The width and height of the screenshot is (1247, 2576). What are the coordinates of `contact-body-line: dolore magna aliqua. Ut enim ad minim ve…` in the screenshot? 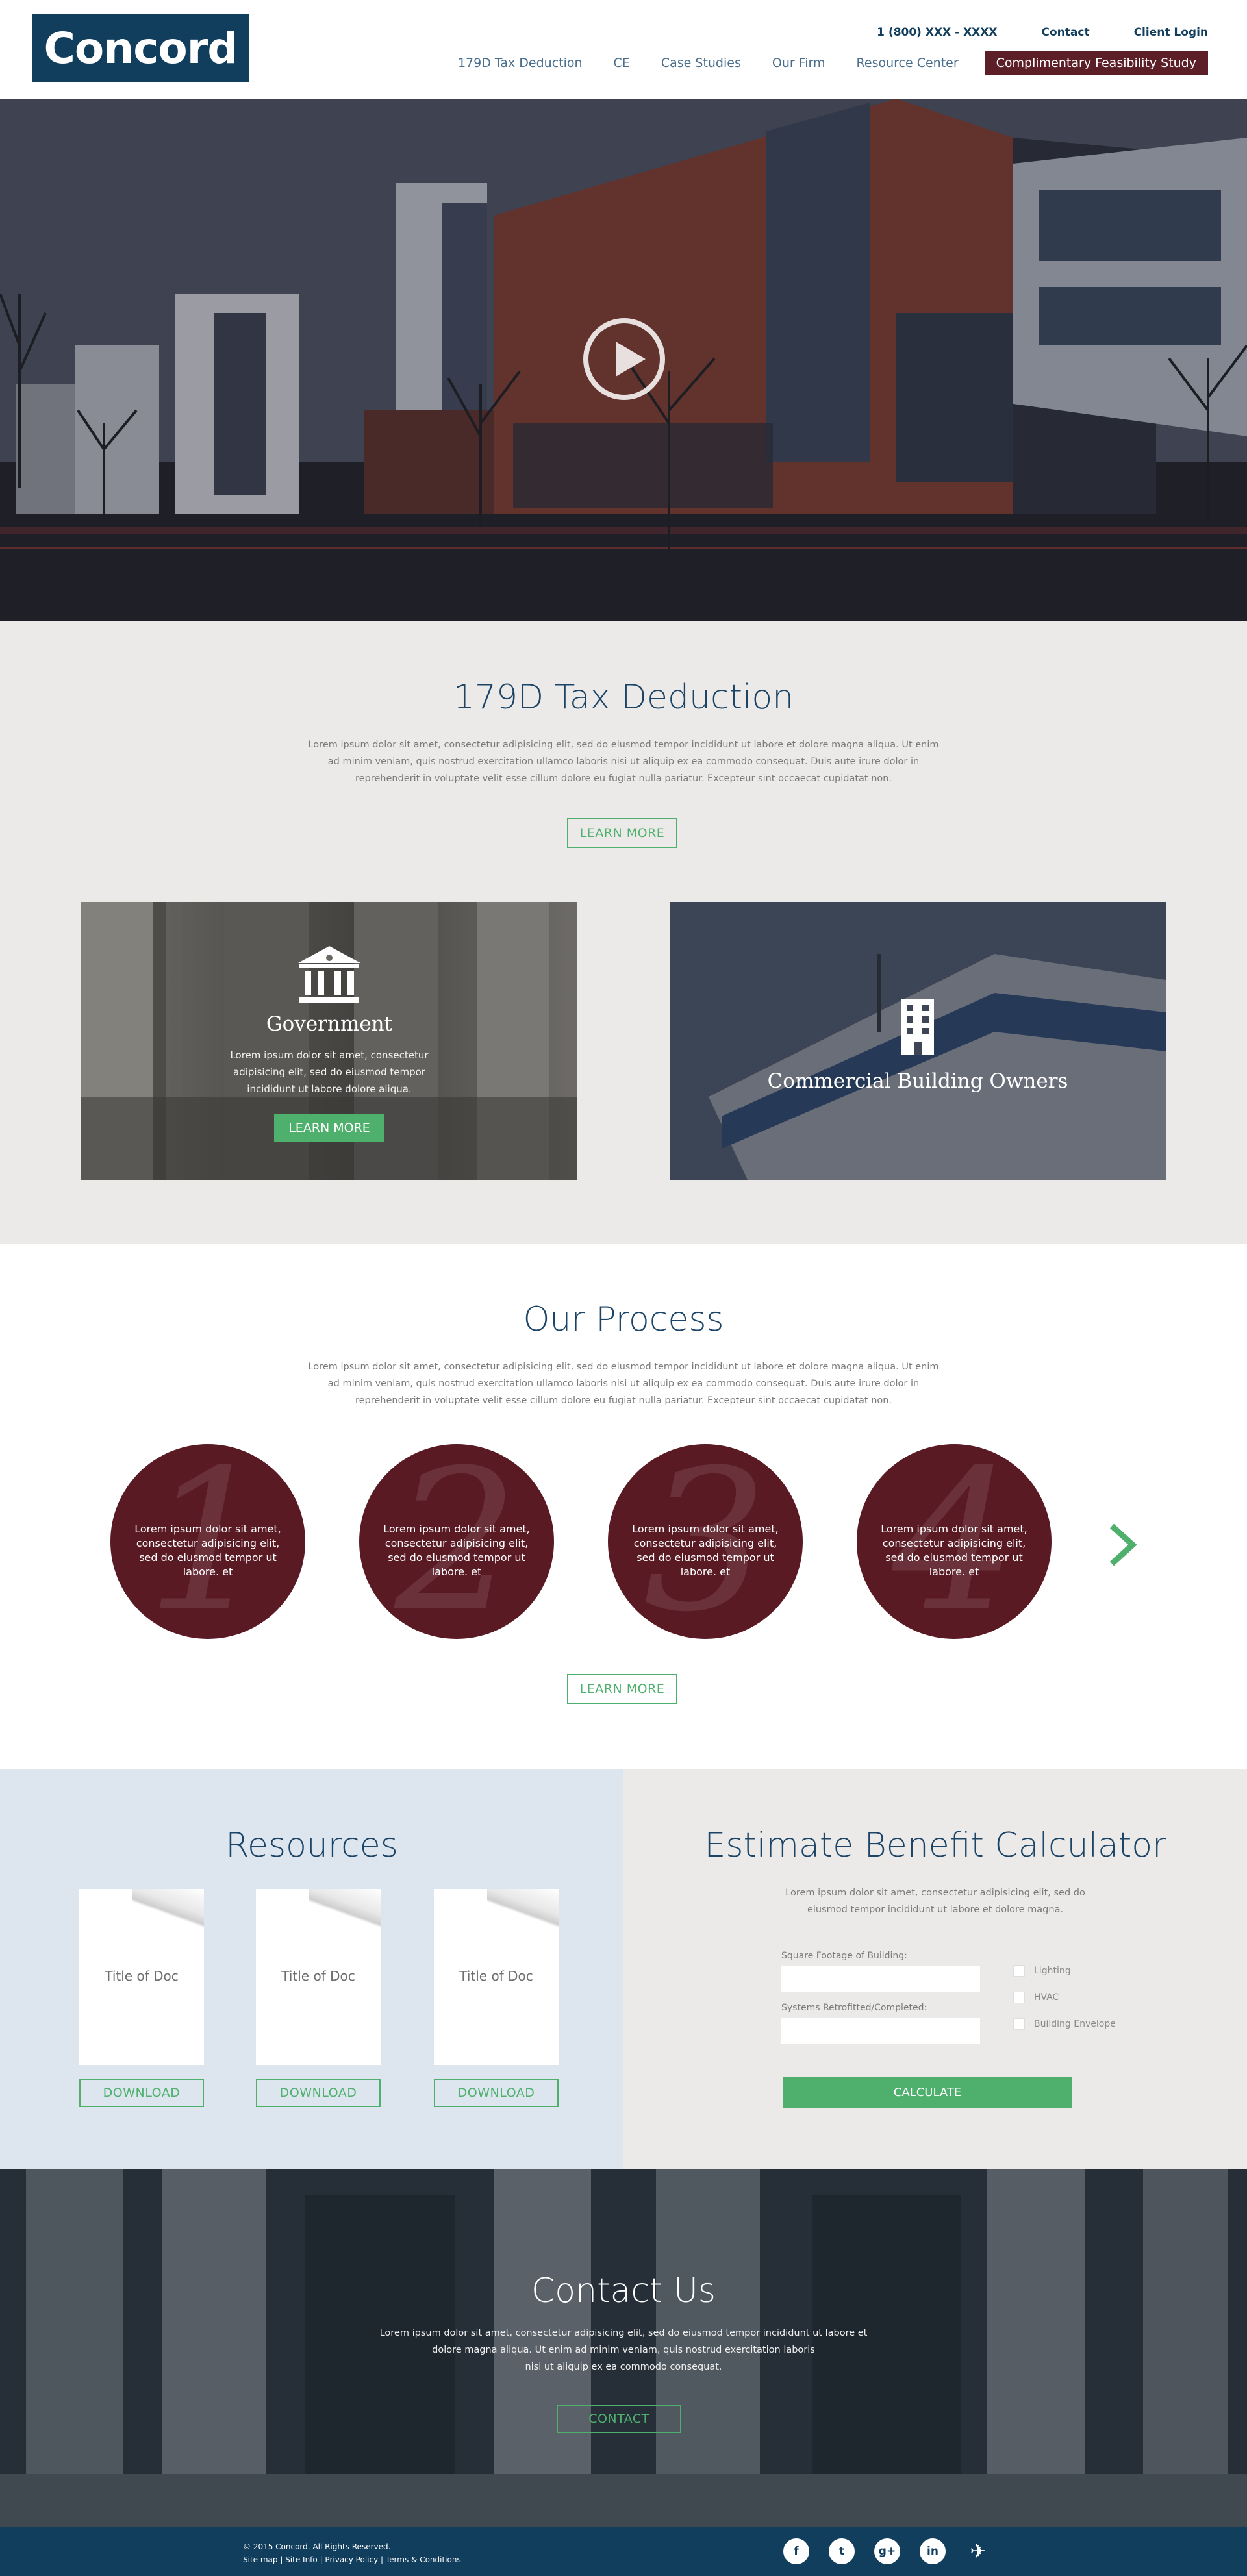 It's located at (623, 2350).